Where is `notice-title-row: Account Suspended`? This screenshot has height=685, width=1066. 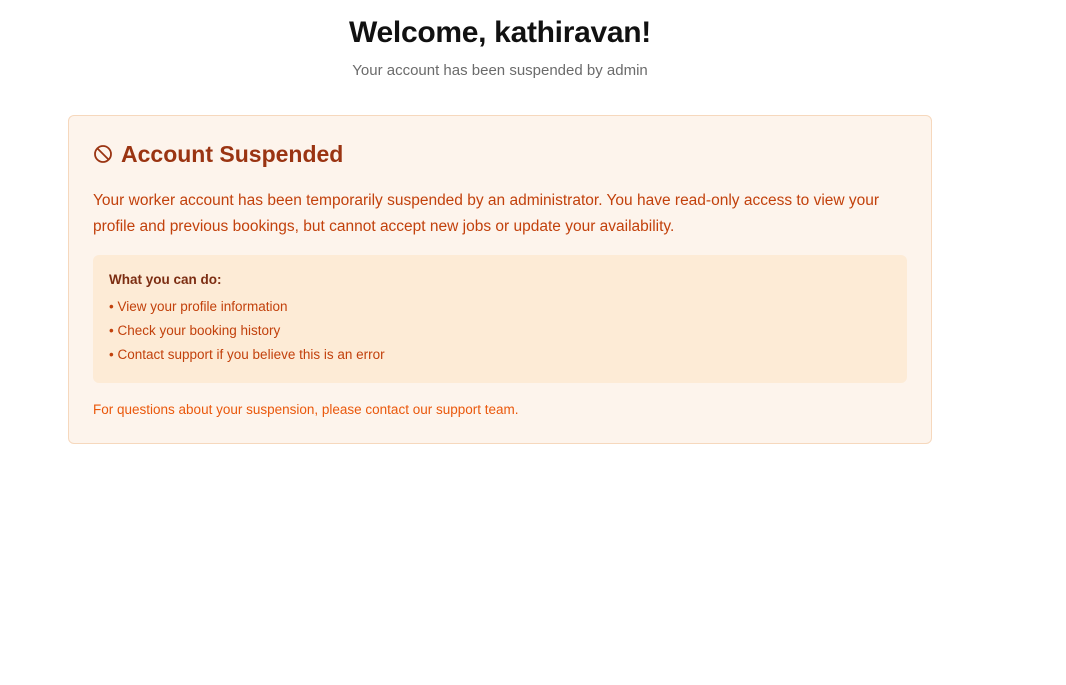
notice-title-row: Account Suspended is located at coordinates (500, 154).